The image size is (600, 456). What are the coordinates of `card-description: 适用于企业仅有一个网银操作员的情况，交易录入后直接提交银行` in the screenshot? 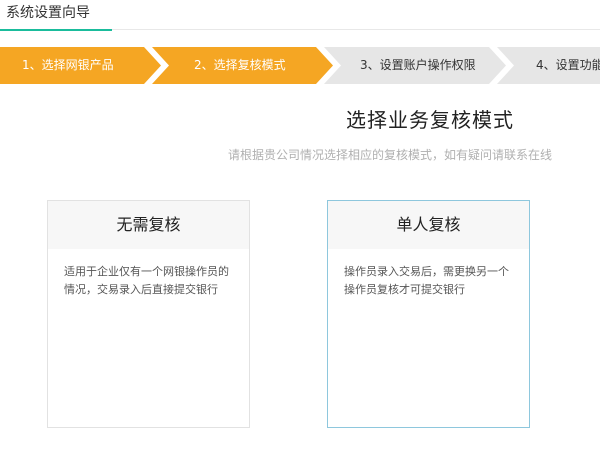 It's located at (146, 280).